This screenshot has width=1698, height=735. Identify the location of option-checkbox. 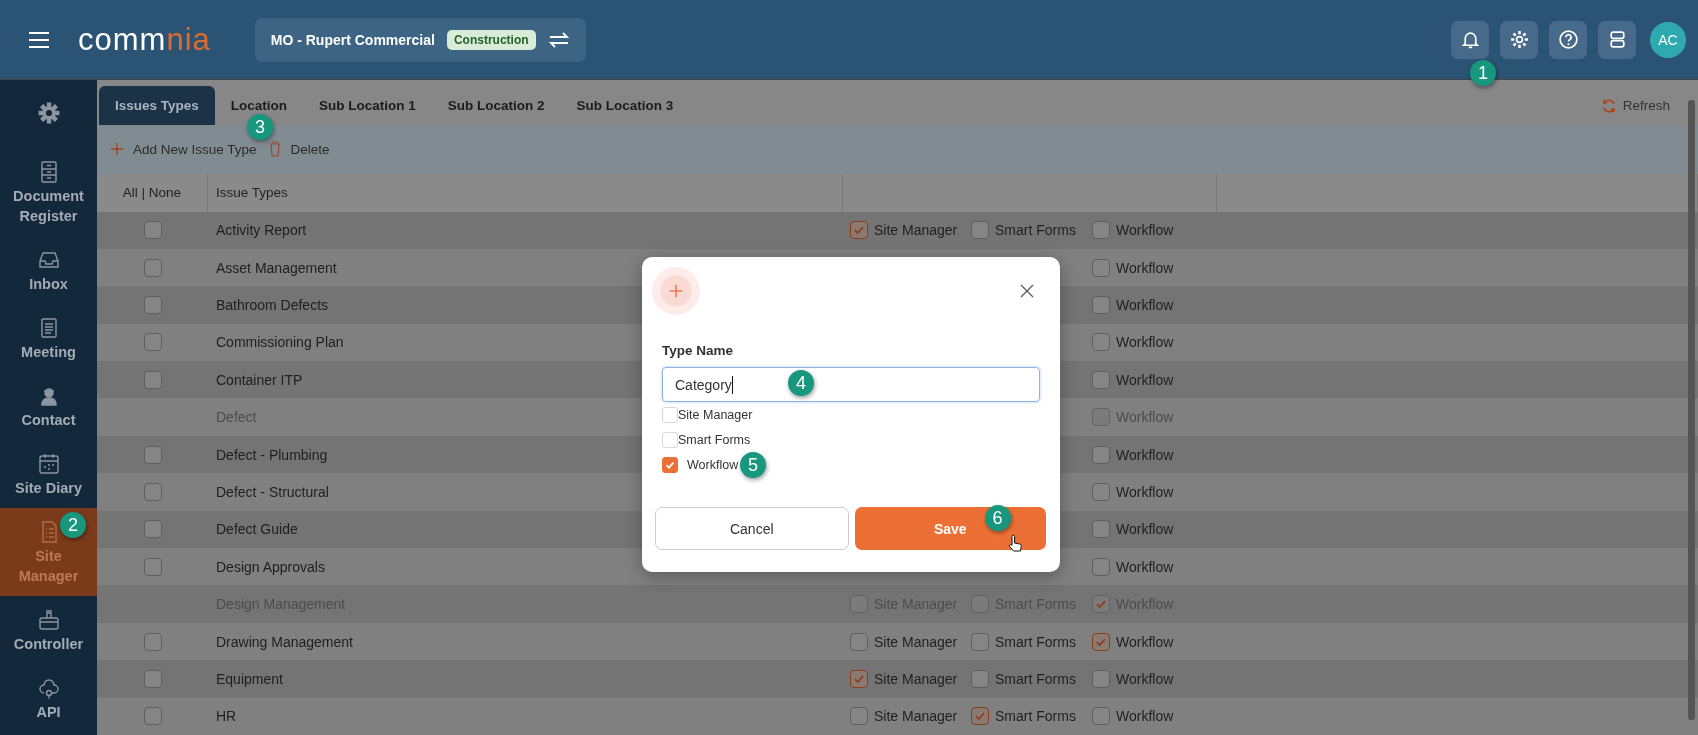
(670, 465).